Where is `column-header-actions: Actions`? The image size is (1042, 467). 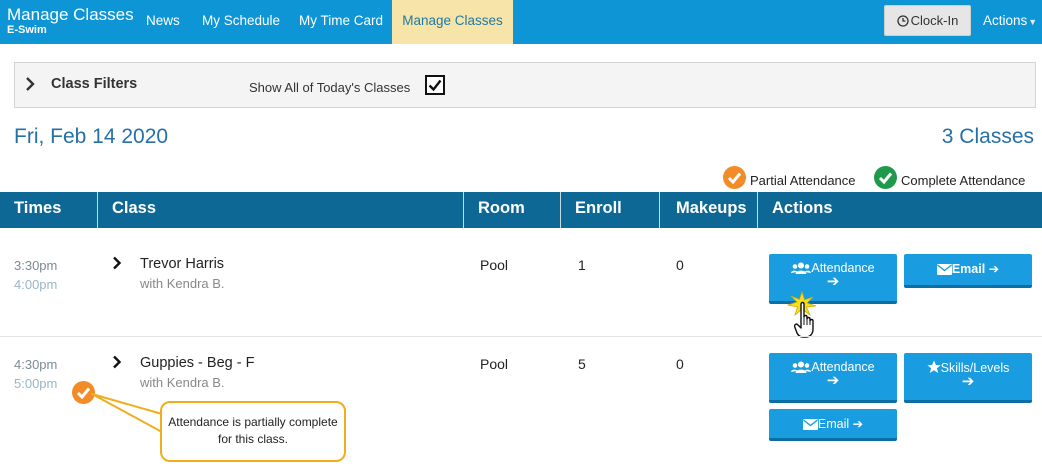 column-header-actions: Actions is located at coordinates (899, 210).